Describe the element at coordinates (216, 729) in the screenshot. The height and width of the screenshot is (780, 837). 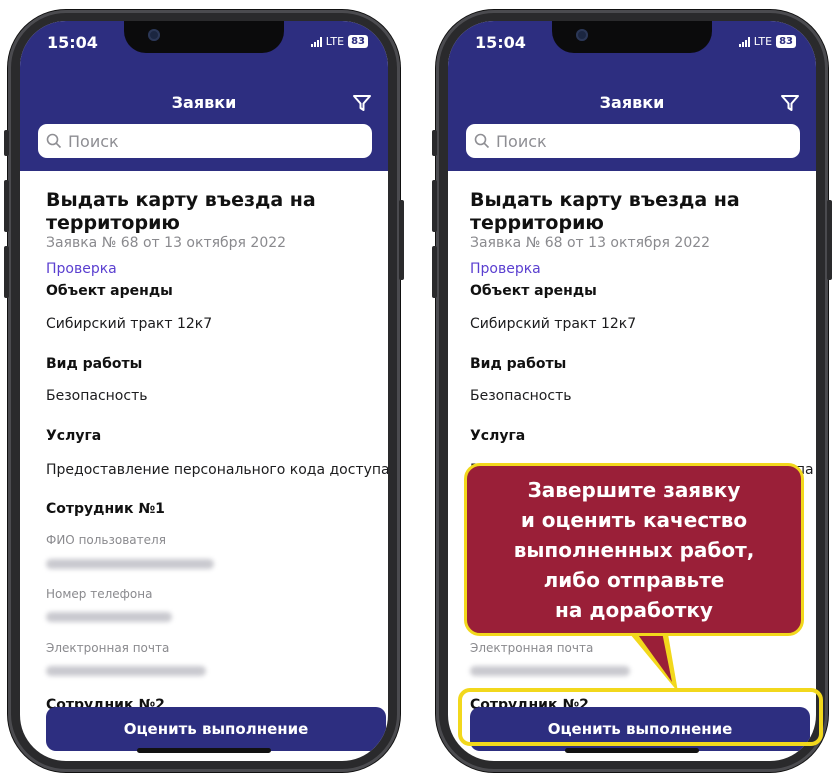
I see `rate-completion-button: Оценить выполнение` at that location.